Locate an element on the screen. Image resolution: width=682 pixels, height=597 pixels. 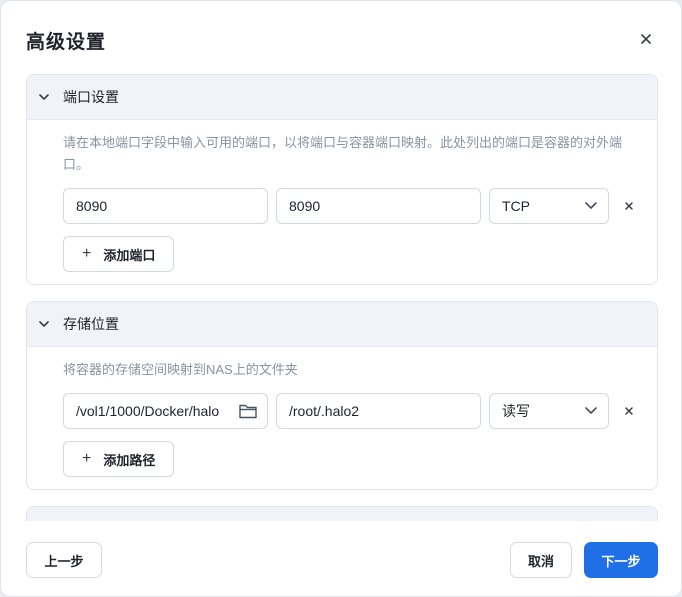
next-step-button: 下一步 is located at coordinates (621, 560).